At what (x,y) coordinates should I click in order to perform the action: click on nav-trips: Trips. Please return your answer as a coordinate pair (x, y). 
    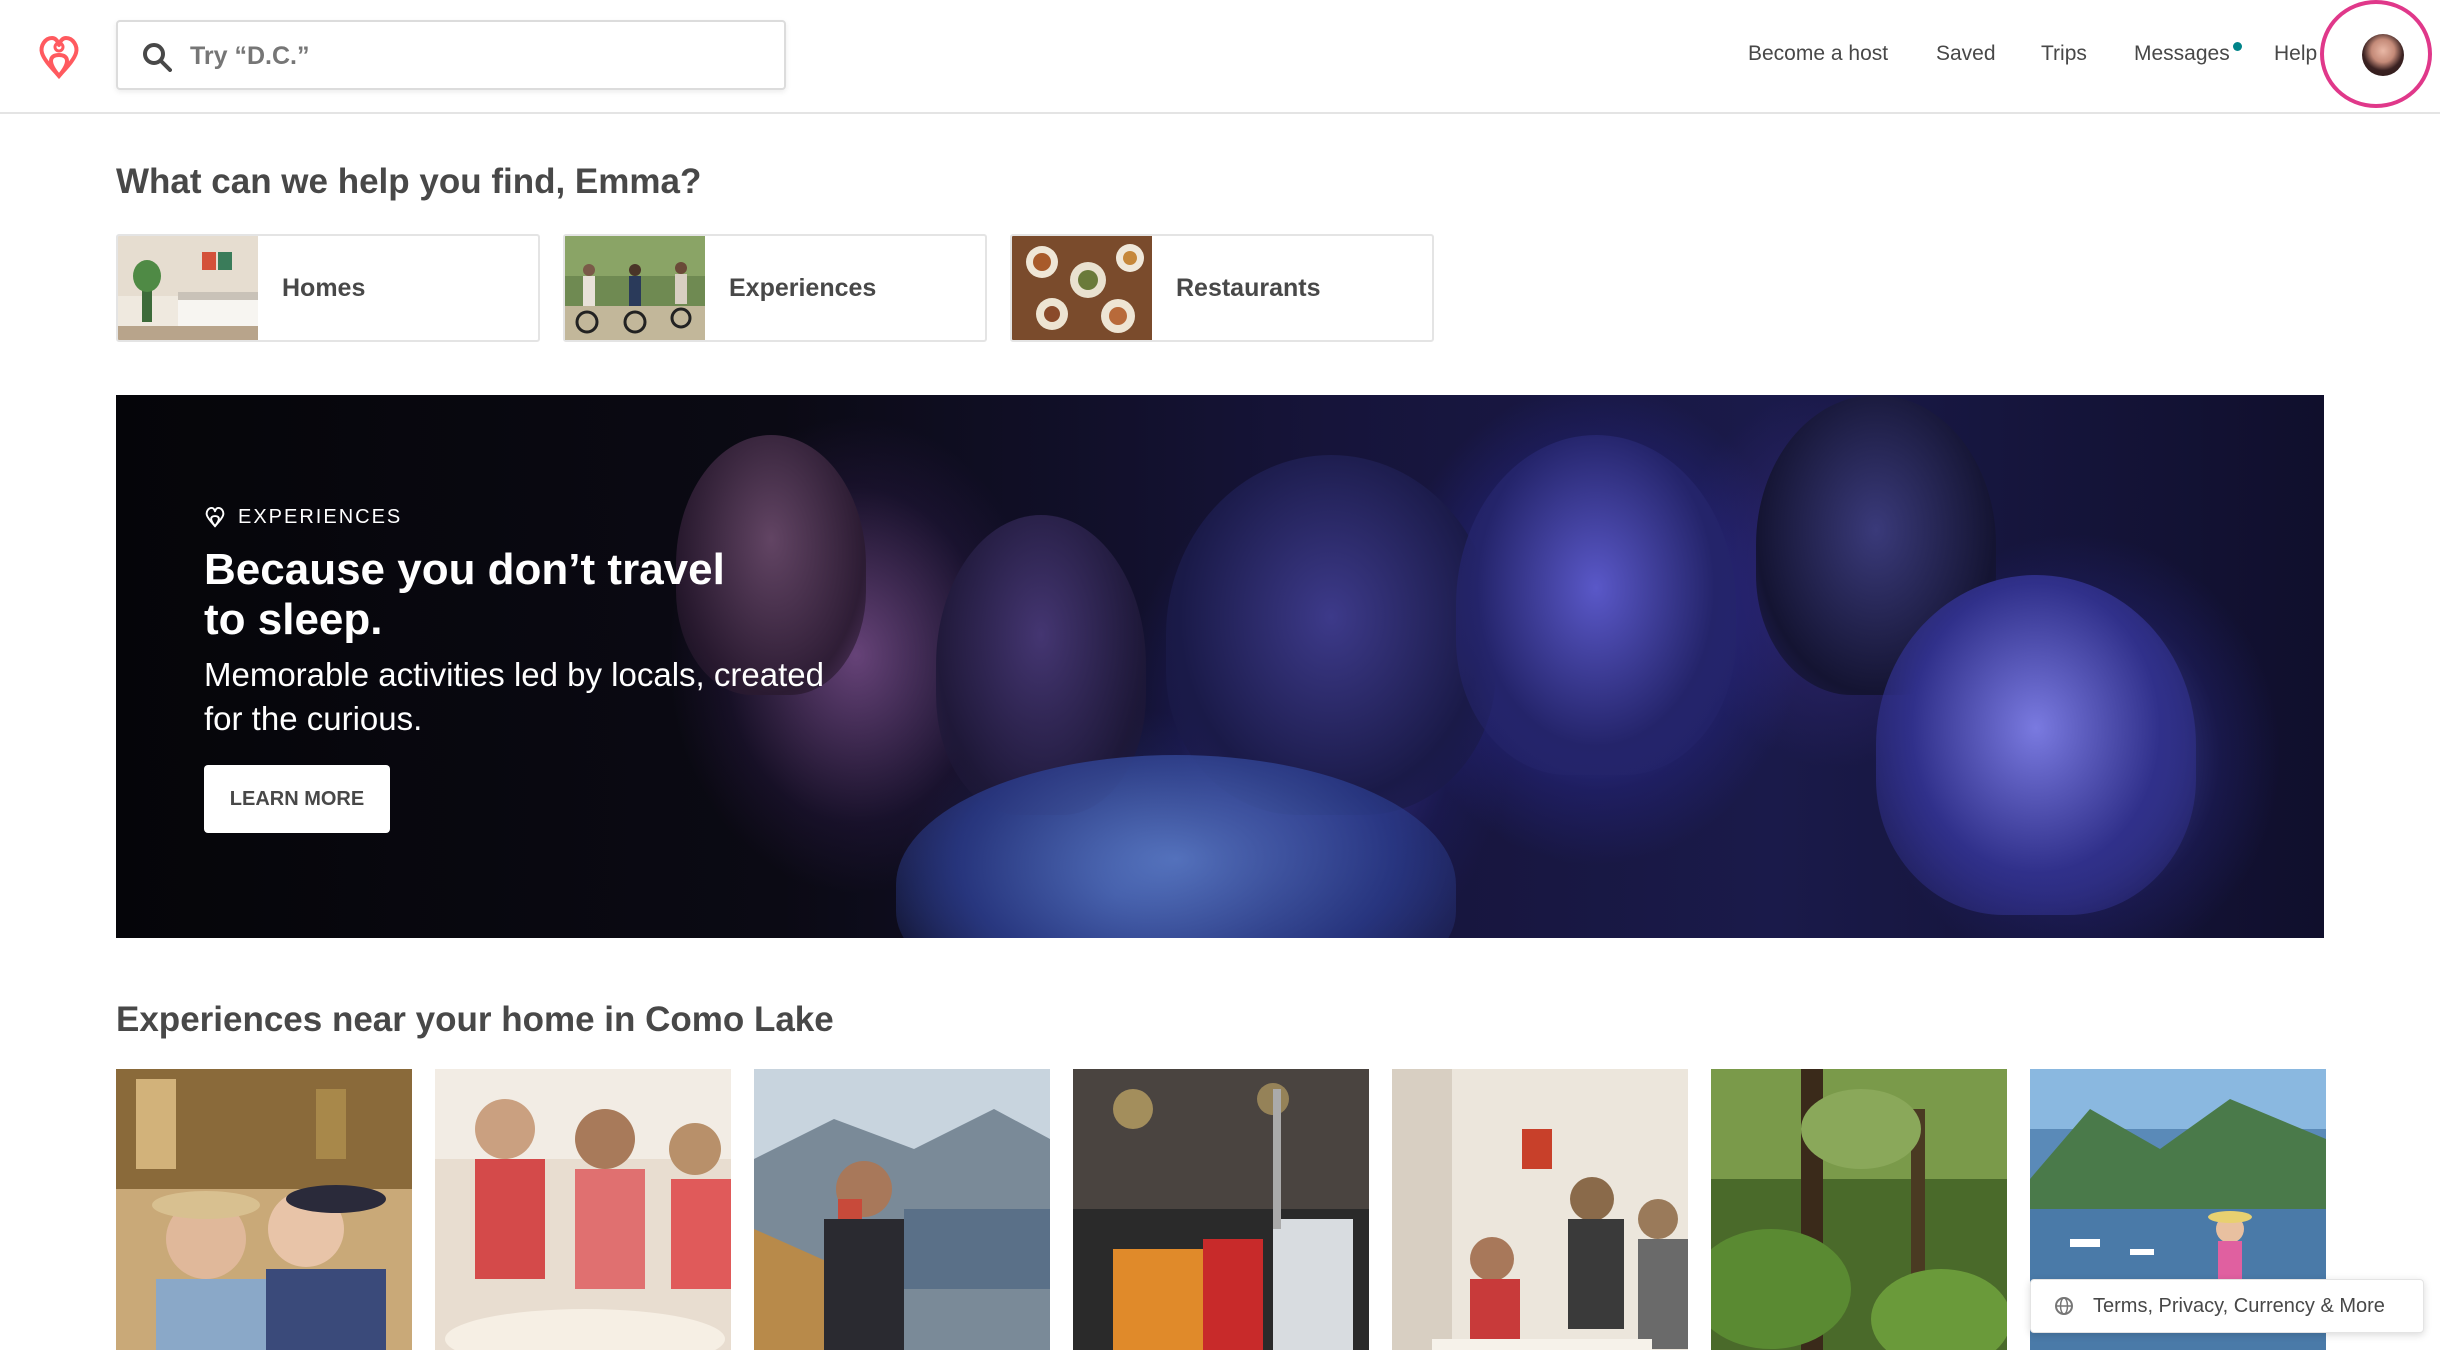
    Looking at the image, I should click on (2064, 54).